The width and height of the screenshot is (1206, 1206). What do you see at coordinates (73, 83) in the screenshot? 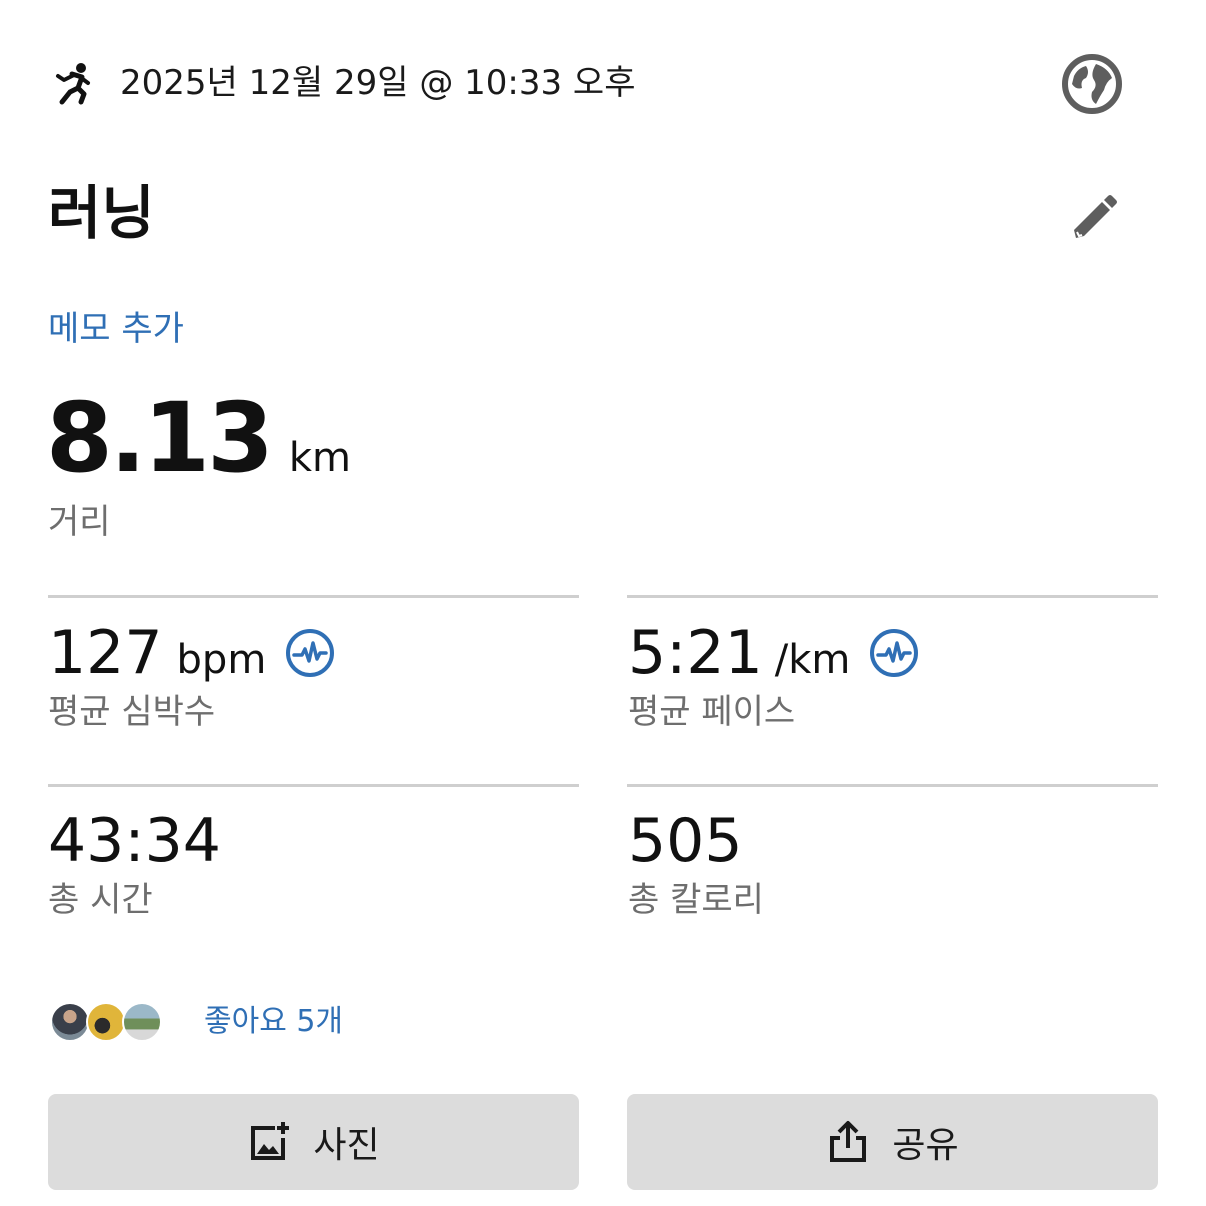
I see `running-person-icon` at bounding box center [73, 83].